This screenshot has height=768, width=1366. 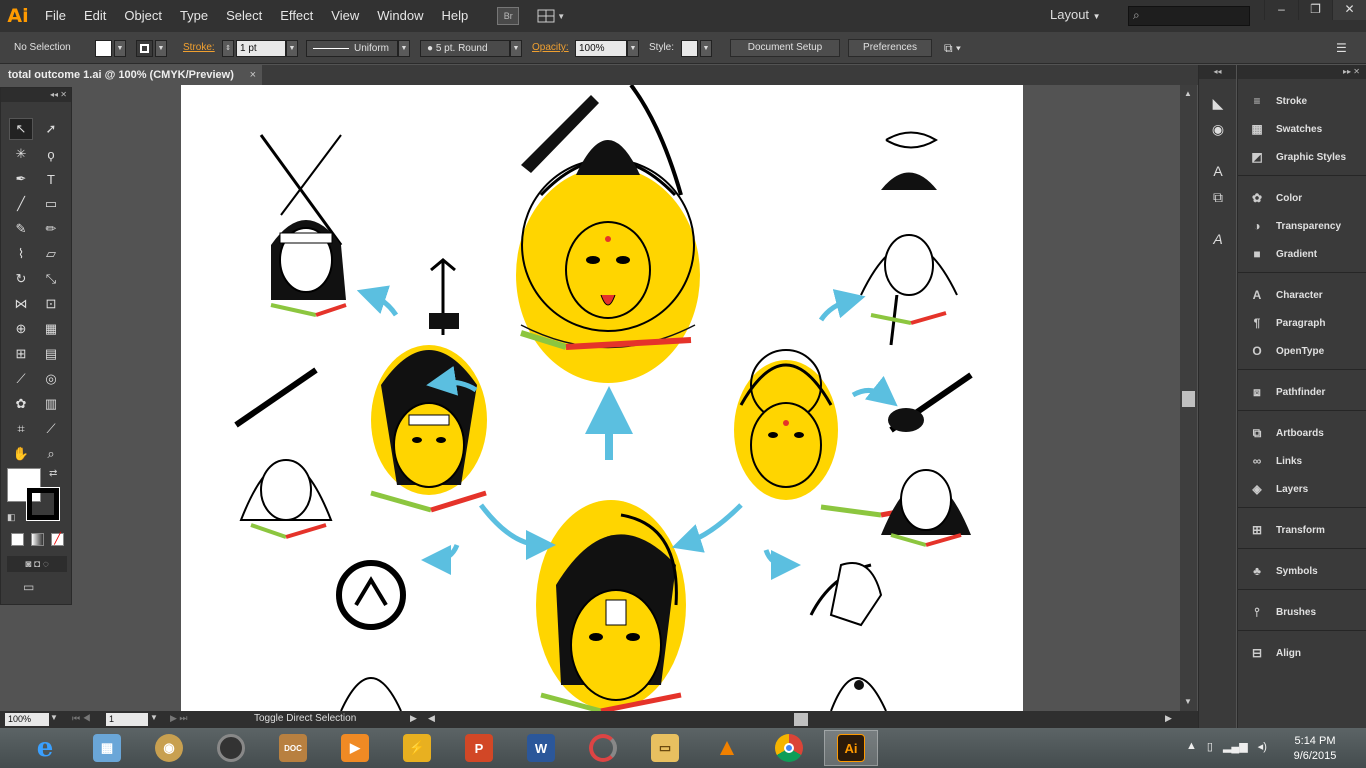 I want to click on signal-icon: ▂▄▆, so click(x=1235, y=746).